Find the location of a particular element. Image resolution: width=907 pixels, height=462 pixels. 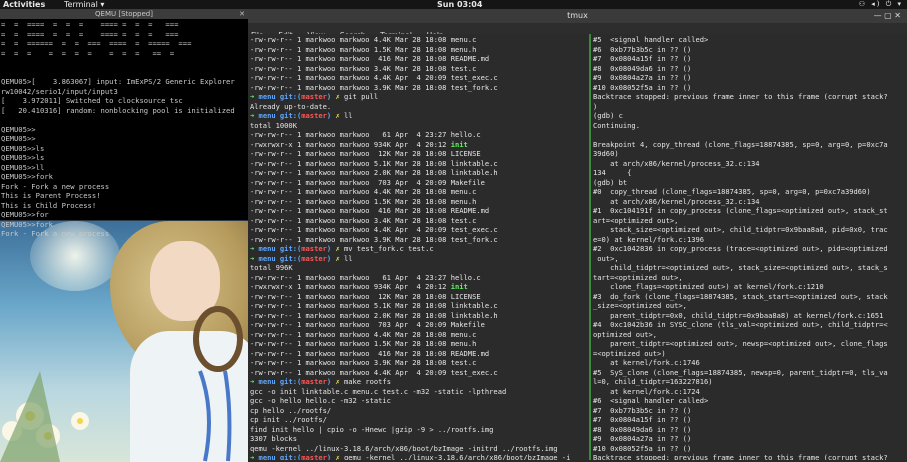

gdb-output-line: =<optimized out>) is located at coordinates (629, 353).